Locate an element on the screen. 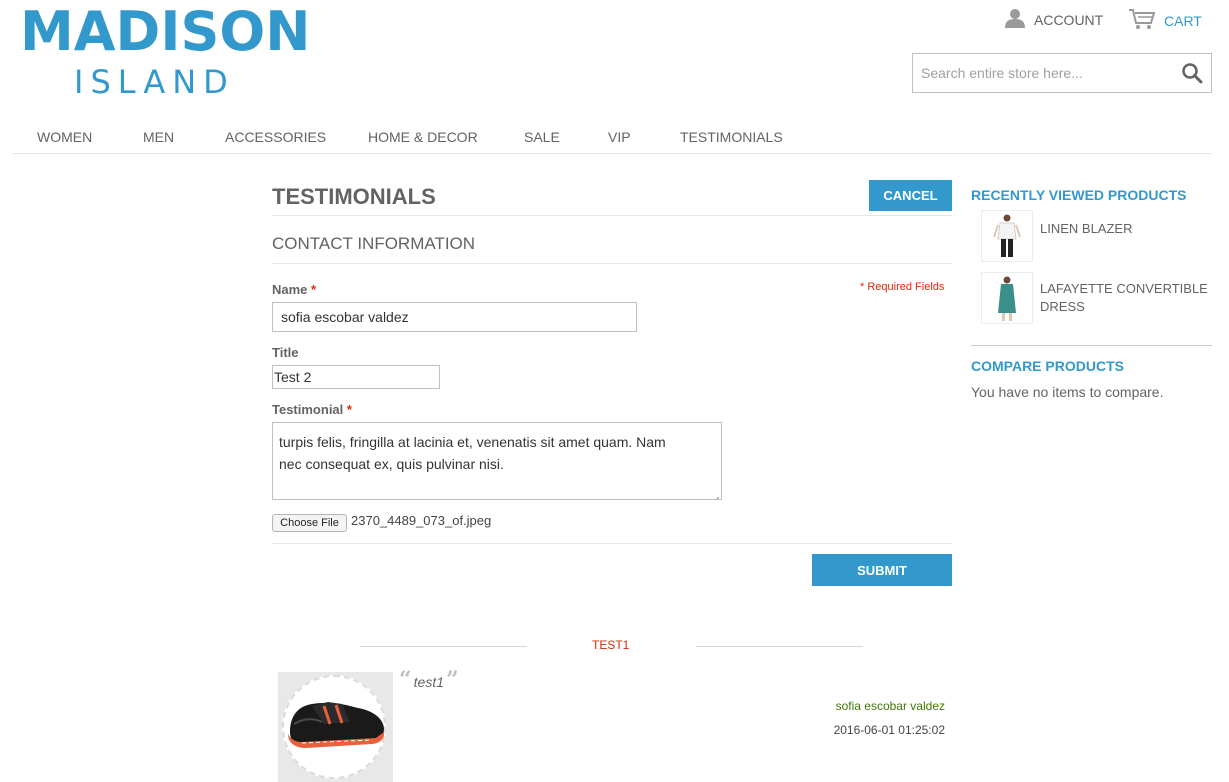 The image size is (1229, 782). required-fields-note: * Required Fields is located at coordinates (902, 287).